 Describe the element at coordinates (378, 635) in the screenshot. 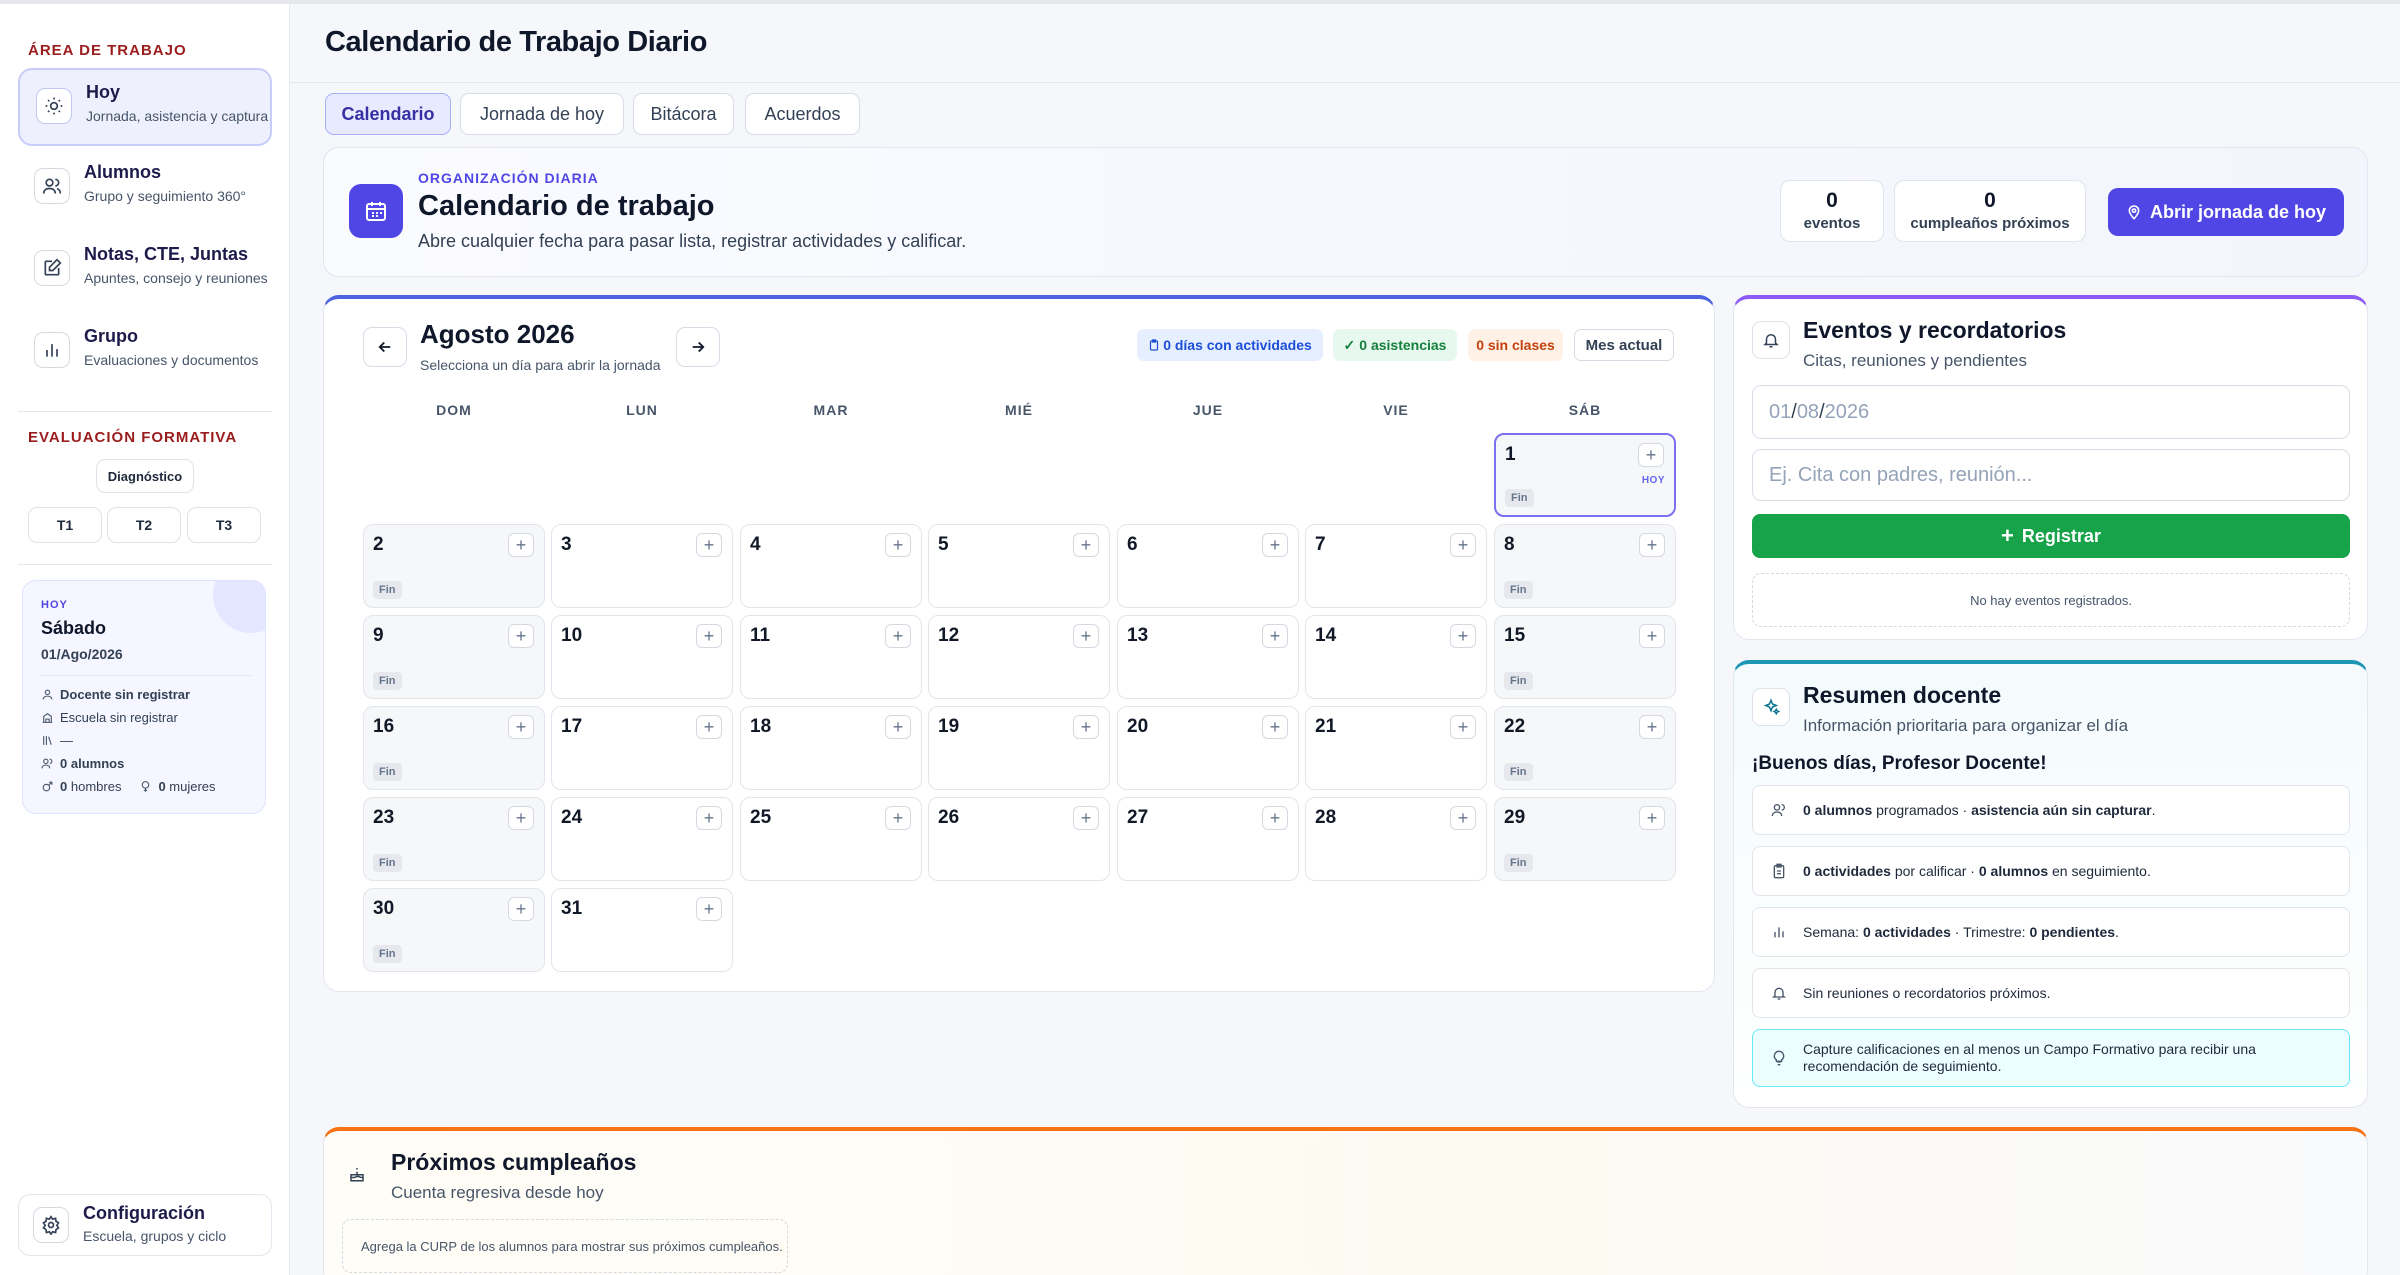

I see `day-number: 9` at that location.